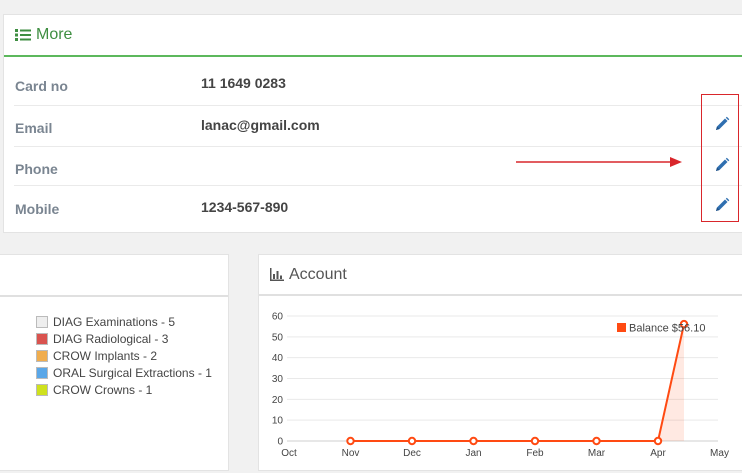 Image resolution: width=742 pixels, height=473 pixels. What do you see at coordinates (373, 36) in the screenshot?
I see `more-panel-header: More` at bounding box center [373, 36].